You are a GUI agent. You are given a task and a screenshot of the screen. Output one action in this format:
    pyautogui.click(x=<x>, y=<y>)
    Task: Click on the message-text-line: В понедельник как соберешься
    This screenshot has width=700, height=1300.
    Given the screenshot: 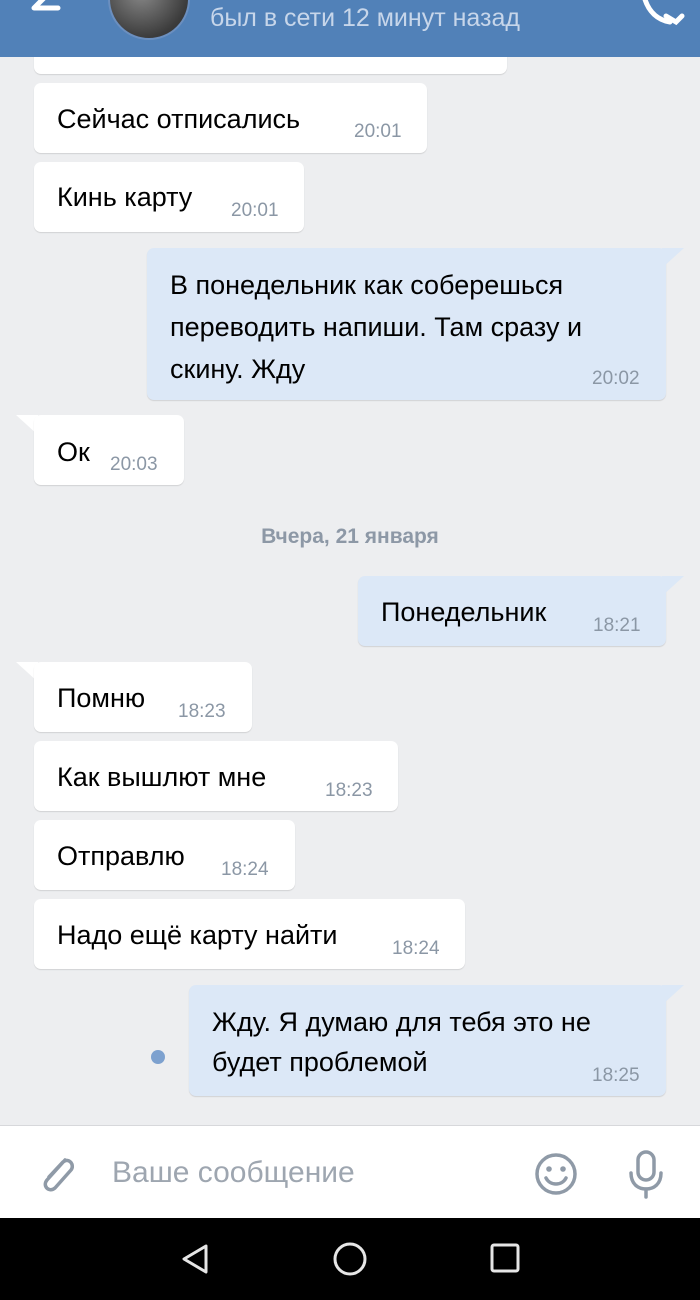 What is the action you would take?
    pyautogui.click(x=367, y=285)
    